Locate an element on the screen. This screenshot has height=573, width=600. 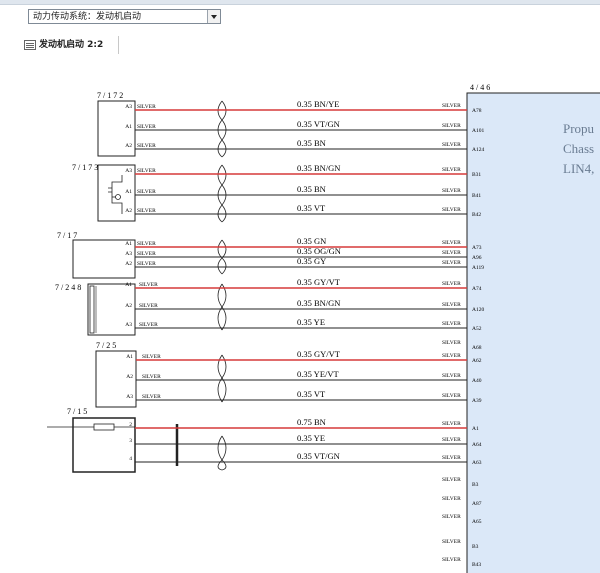
ecu-pin-label: A68 is located at coordinates (477, 348).